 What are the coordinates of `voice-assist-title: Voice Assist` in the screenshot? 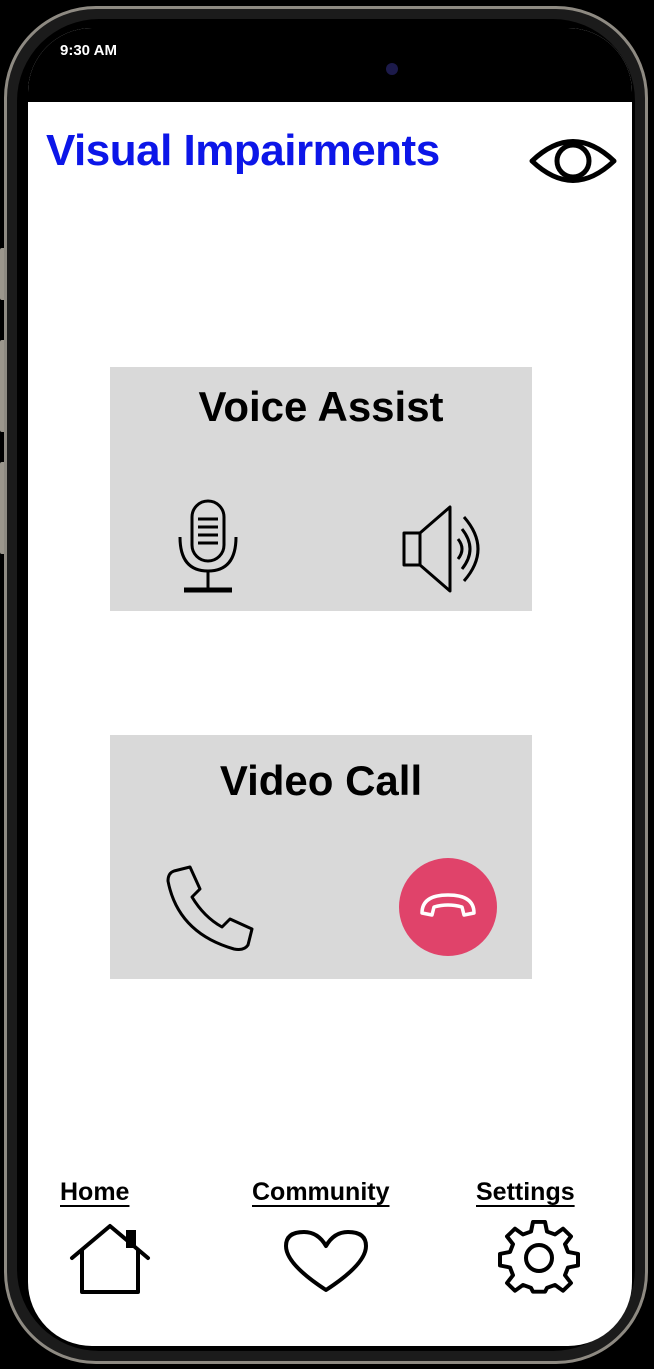 It's located at (321, 406).